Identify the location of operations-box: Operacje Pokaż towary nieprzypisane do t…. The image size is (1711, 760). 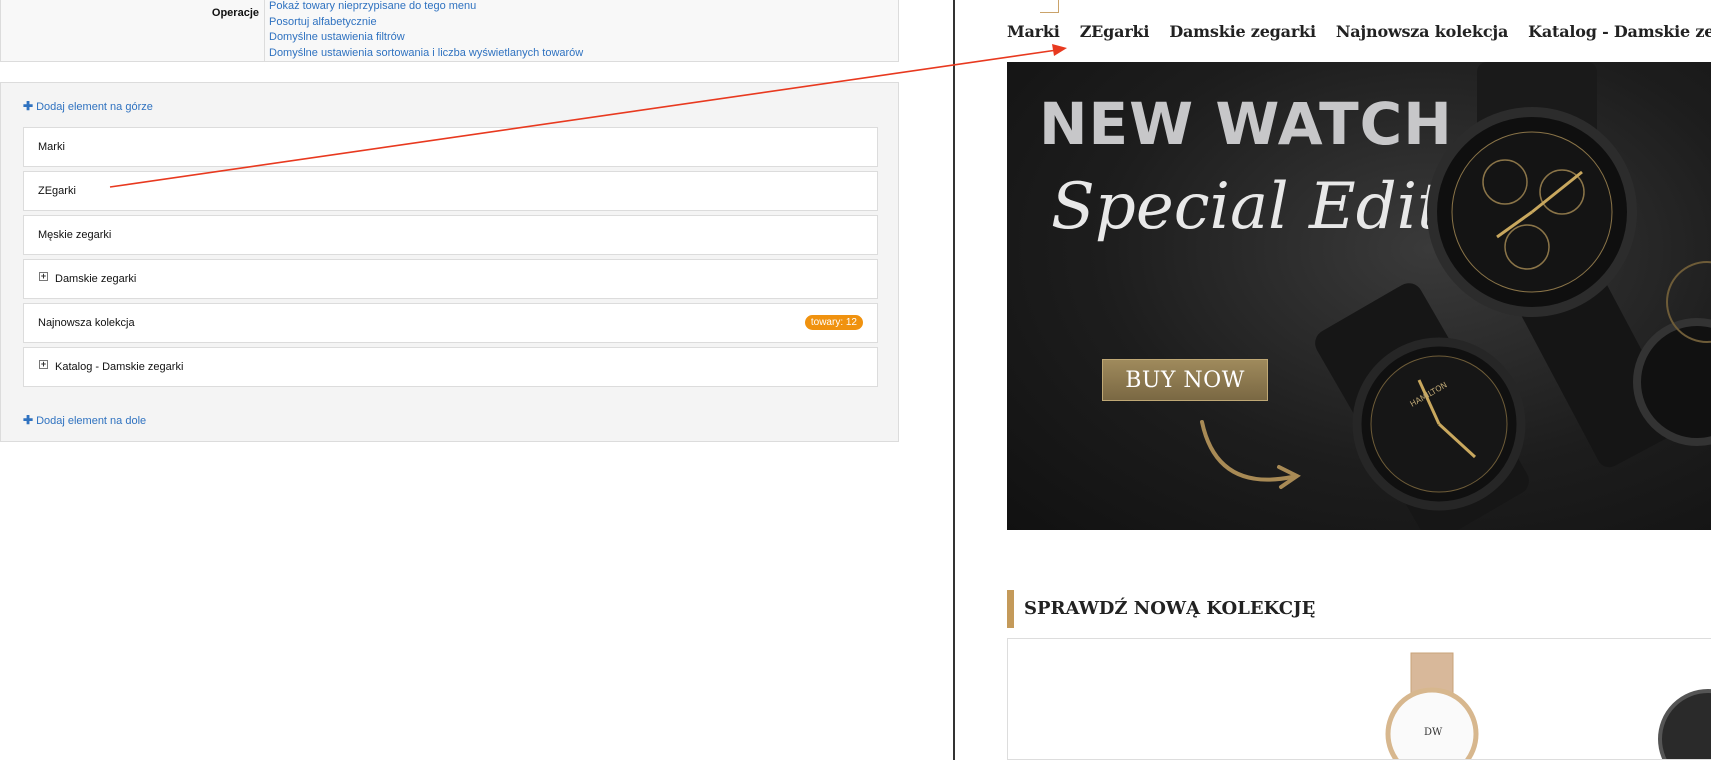
(449, 31).